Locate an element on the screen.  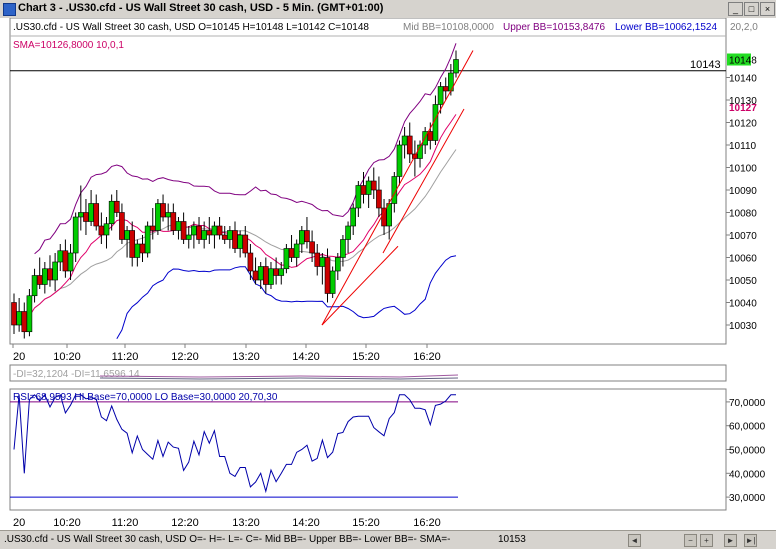
main-y-tick-label: 10030 is located at coordinates (743, 326).